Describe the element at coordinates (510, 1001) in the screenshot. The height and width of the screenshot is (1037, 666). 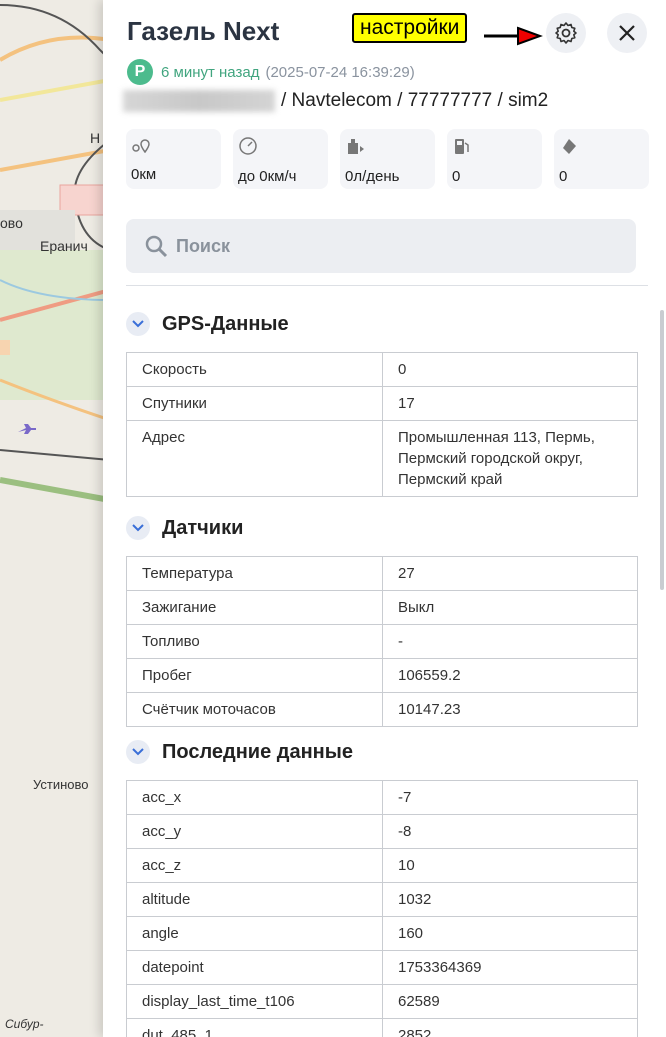
I see `row-value: 62589` at that location.